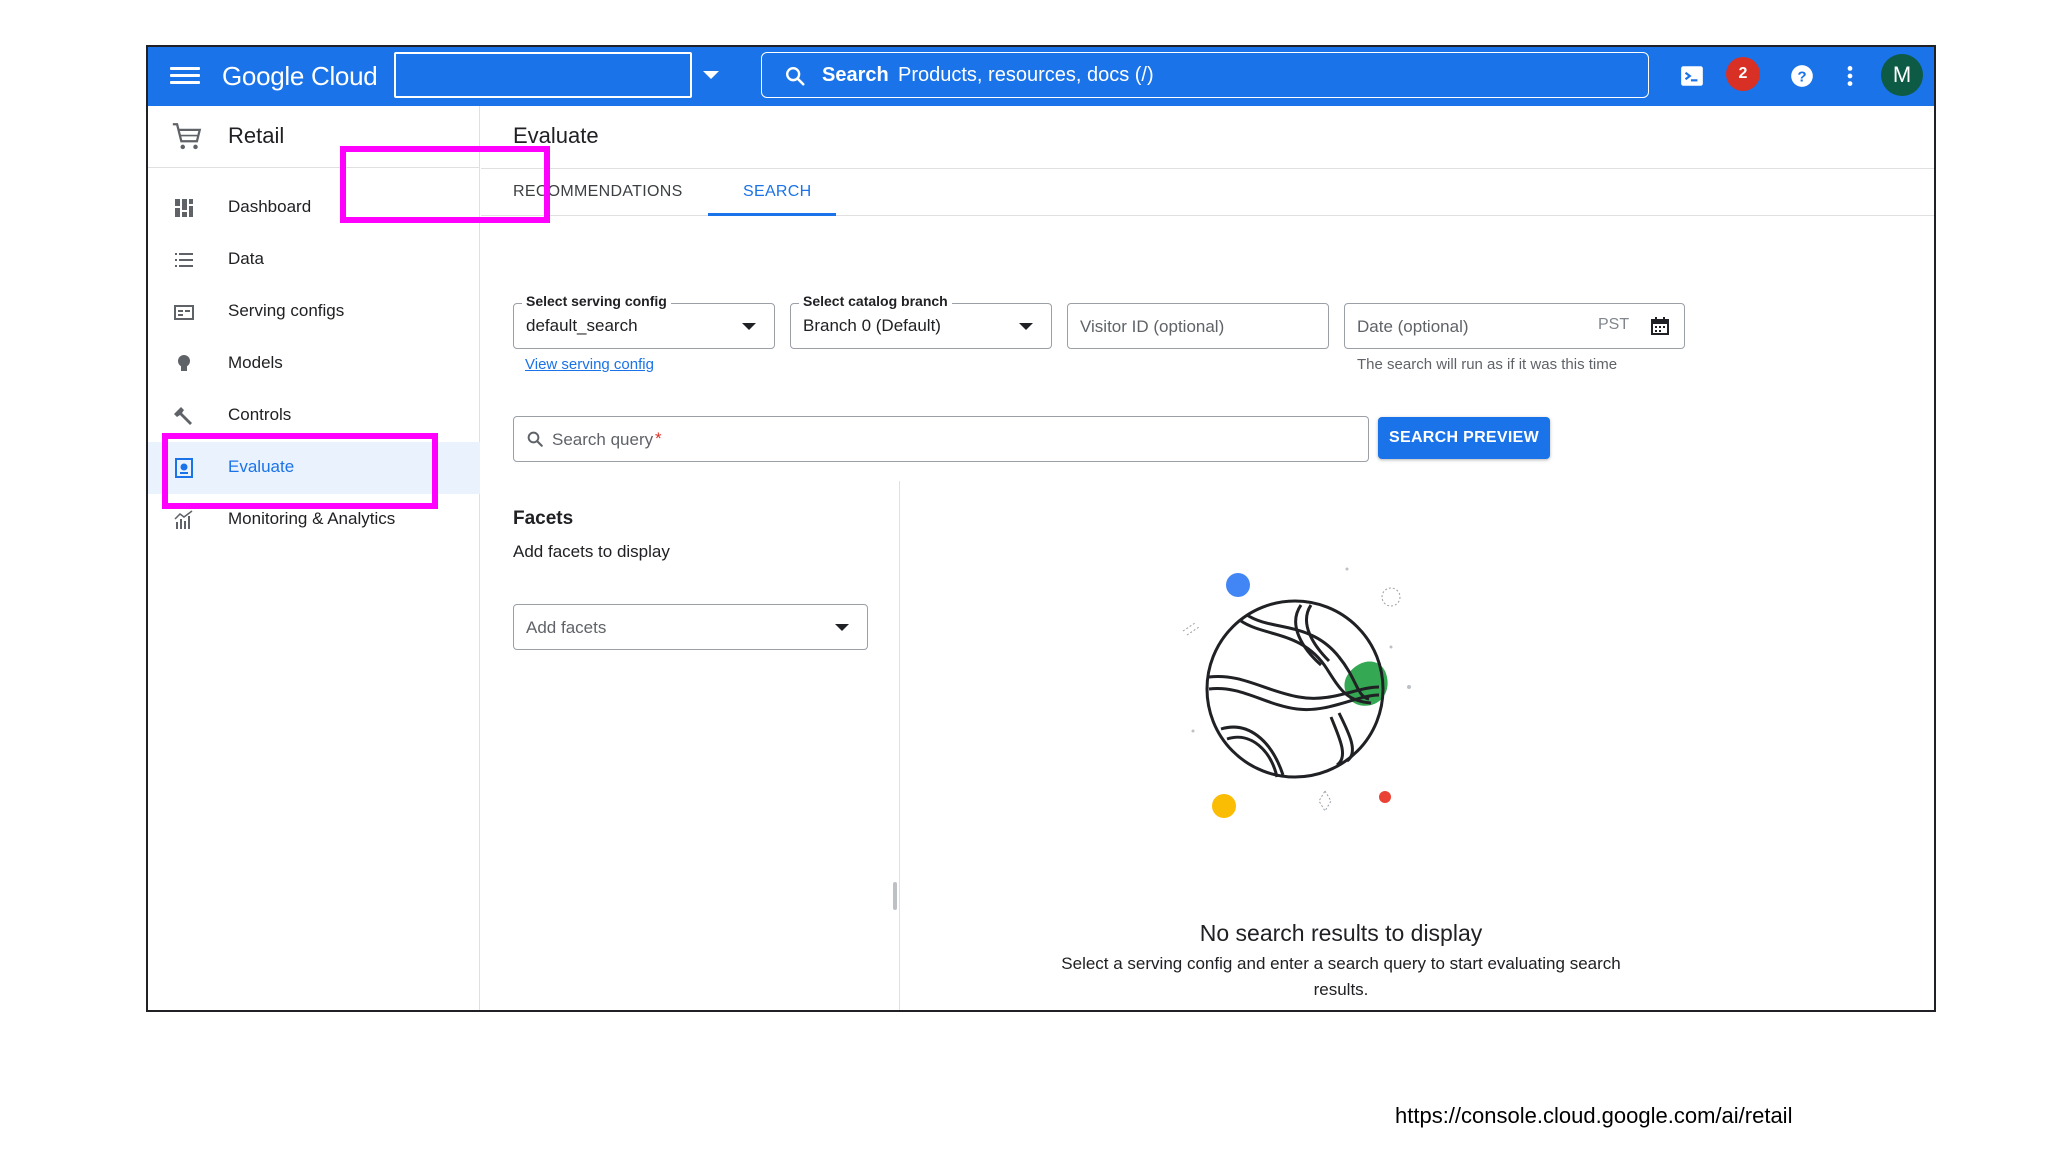 This screenshot has height=1152, width=2048. What do you see at coordinates (183, 519) in the screenshot?
I see `analytics-icon` at bounding box center [183, 519].